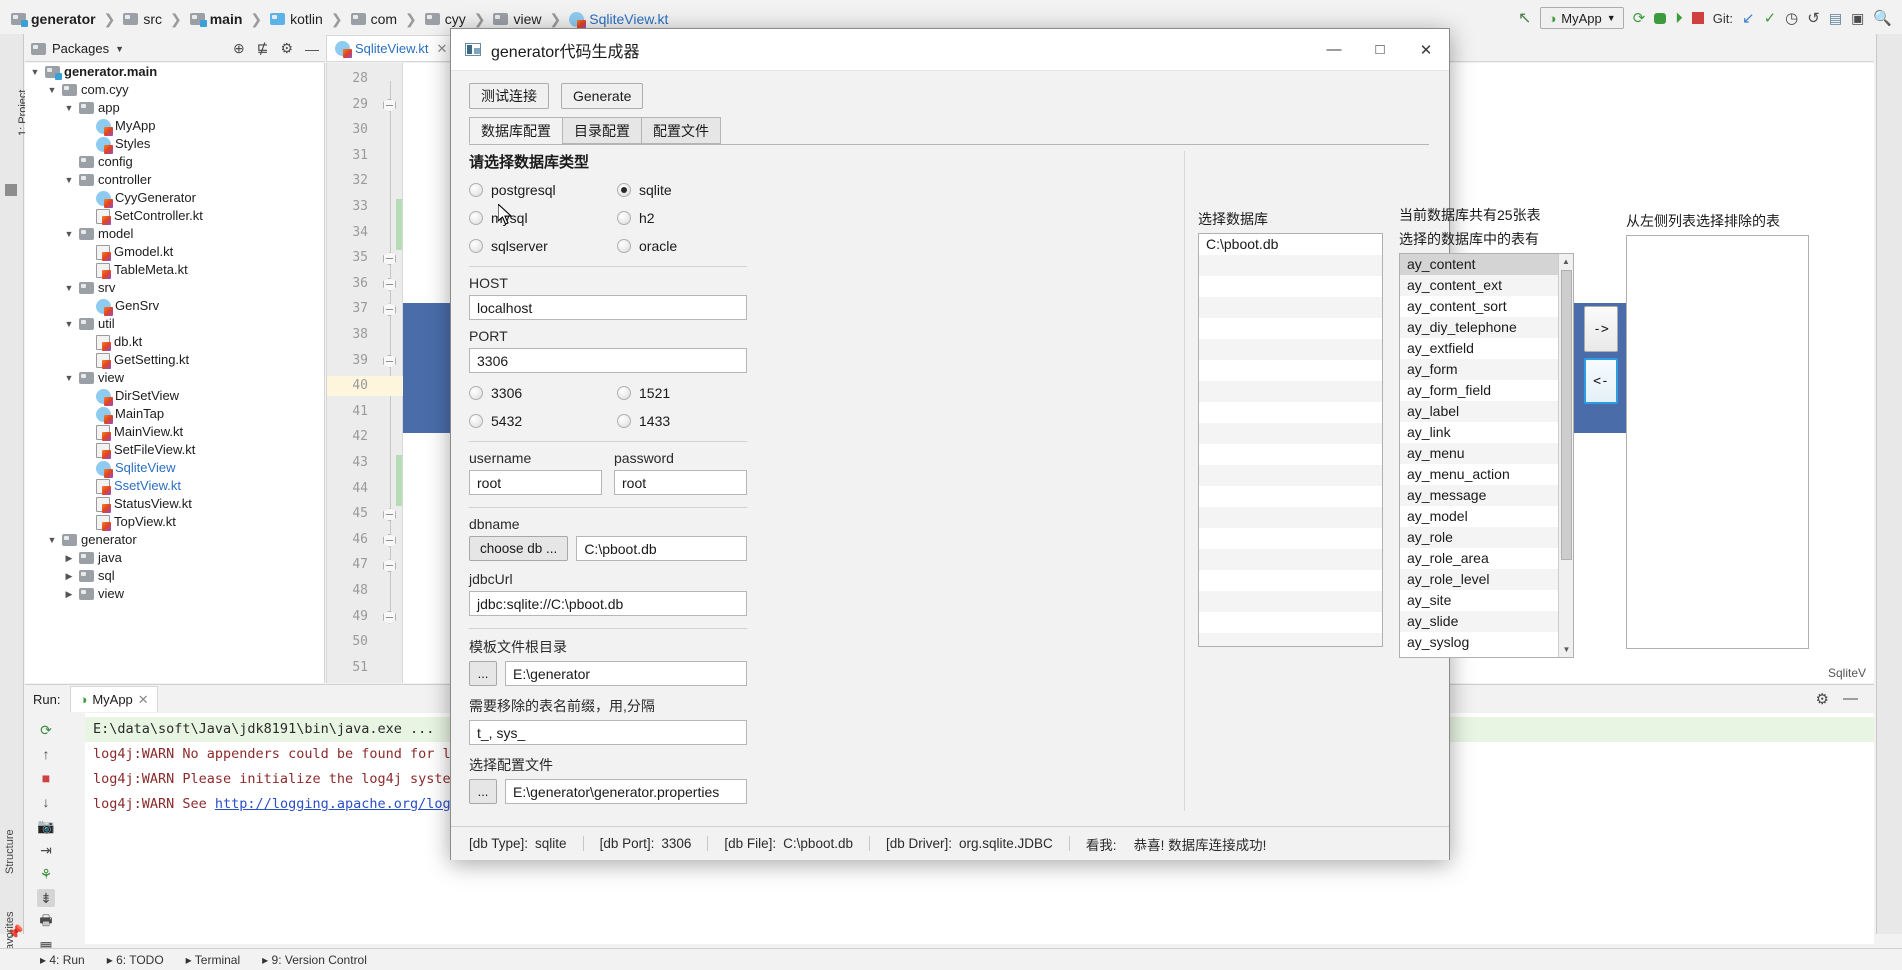 The height and width of the screenshot is (970, 1902). Describe the element at coordinates (114, 699) in the screenshot. I see `run-tab-myapp: ◑ MyApp ✕` at that location.